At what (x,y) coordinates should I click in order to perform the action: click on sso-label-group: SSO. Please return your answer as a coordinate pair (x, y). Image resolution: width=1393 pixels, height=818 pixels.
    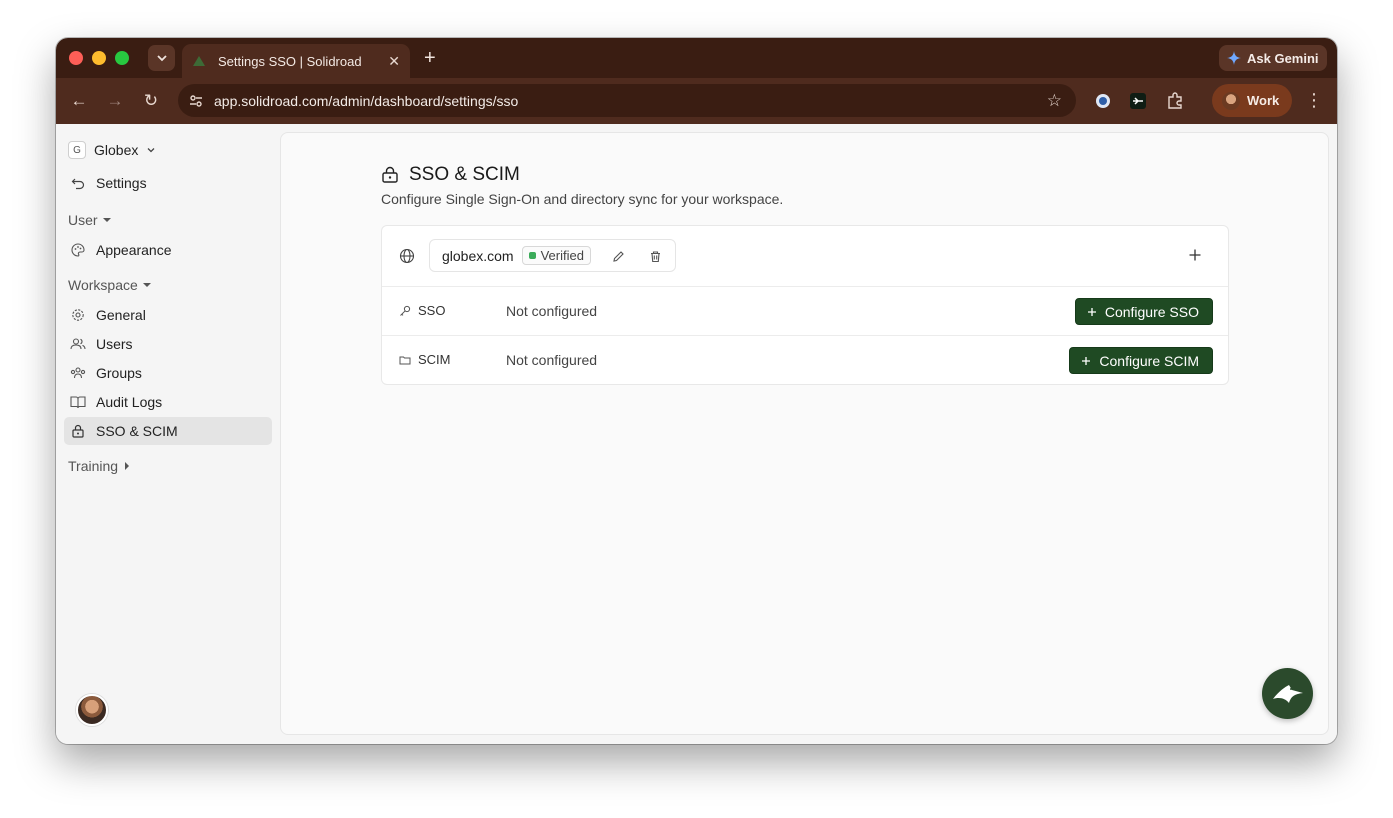
    Looking at the image, I should click on (422, 310).